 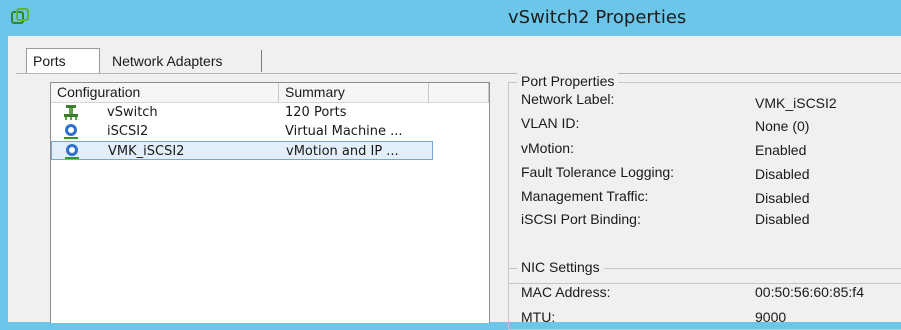 What do you see at coordinates (771, 317) in the screenshot?
I see `mtu-value: 9000` at bounding box center [771, 317].